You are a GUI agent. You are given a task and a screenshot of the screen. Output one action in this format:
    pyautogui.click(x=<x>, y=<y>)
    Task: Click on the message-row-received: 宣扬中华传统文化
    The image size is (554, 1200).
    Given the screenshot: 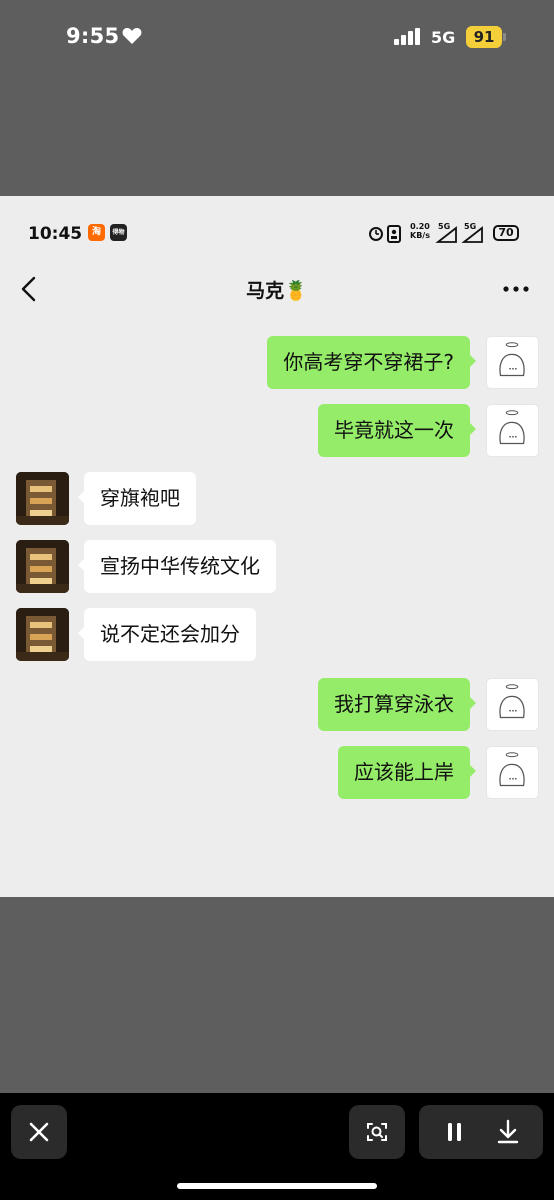 What is the action you would take?
    pyautogui.click(x=277, y=566)
    